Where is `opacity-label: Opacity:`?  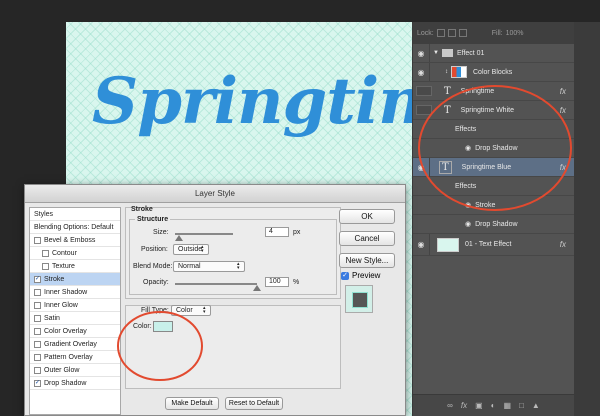 opacity-label: Opacity: is located at coordinates (156, 282).